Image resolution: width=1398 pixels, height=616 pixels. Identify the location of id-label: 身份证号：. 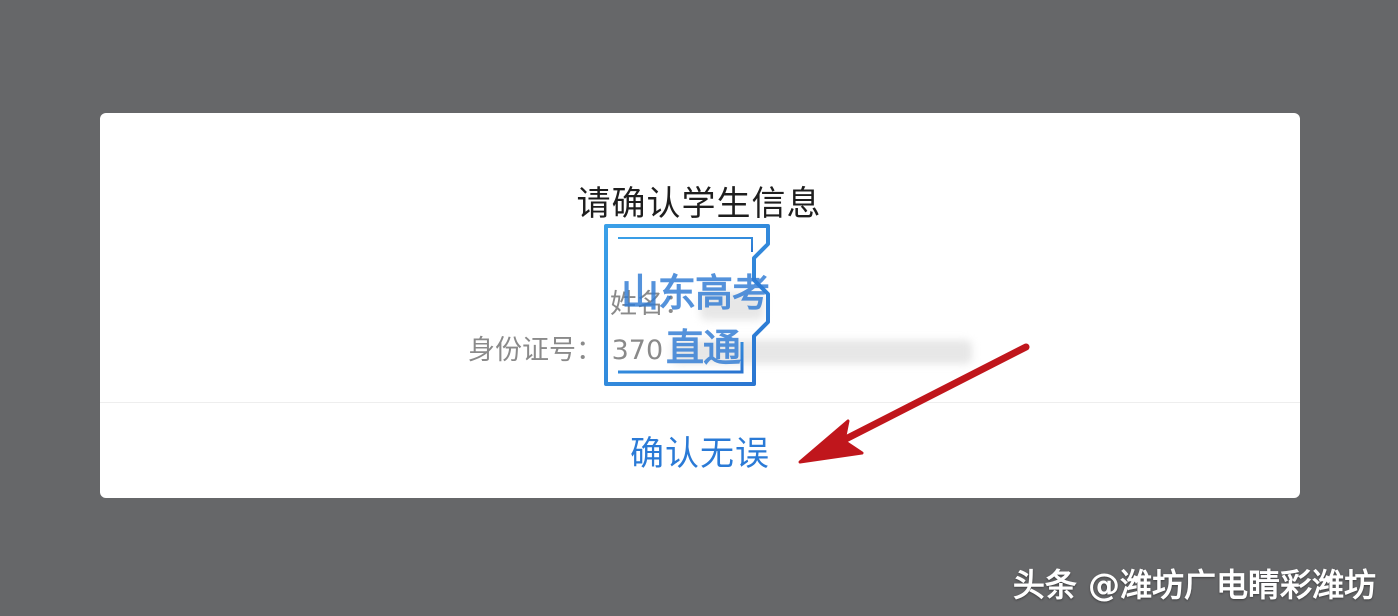
(535, 350).